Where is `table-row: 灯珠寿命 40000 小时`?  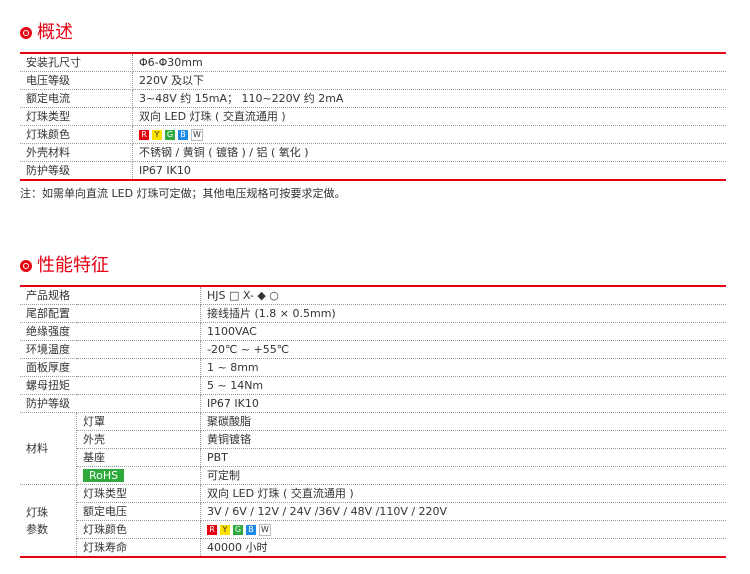 table-row: 灯珠寿命 40000 小时 is located at coordinates (373, 547).